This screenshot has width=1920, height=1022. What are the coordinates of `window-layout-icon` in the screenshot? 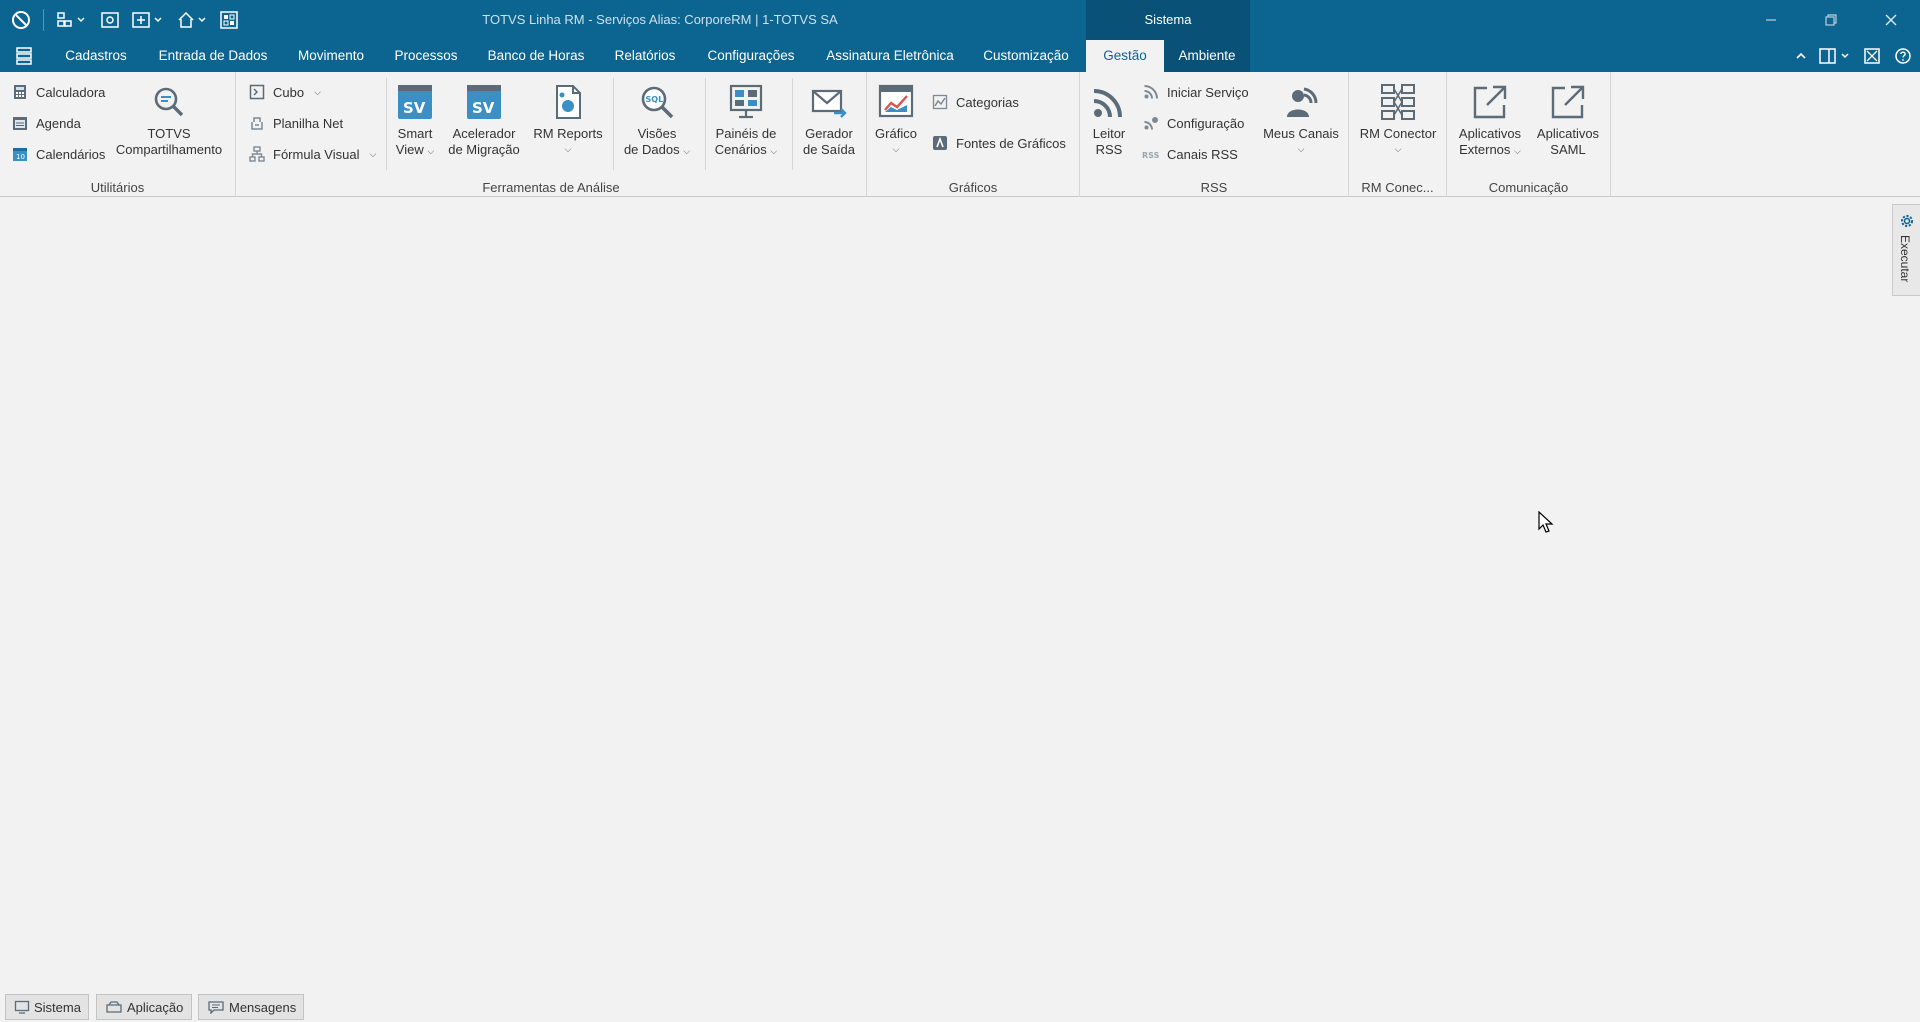 It's located at (148, 20).